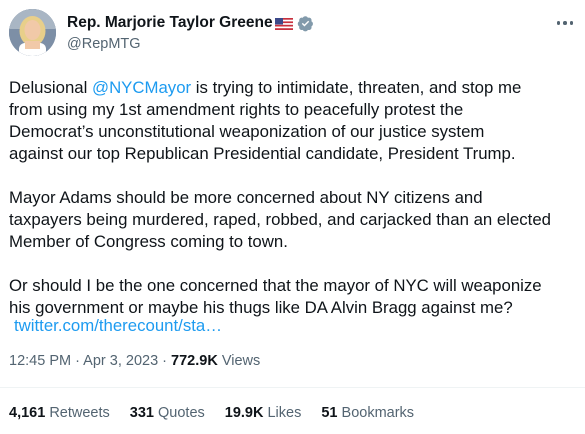 The image size is (585, 434). I want to click on avatar, so click(32, 32).